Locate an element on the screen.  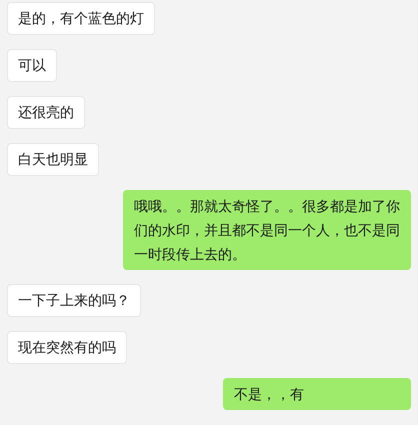
sent-message-bubble: 不是，，有 is located at coordinates (317, 394).